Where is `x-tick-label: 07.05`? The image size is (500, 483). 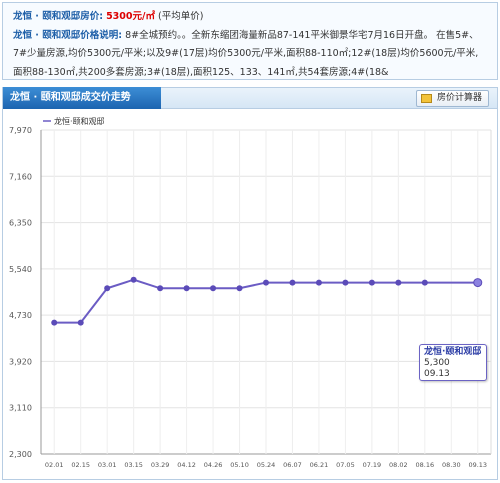 x-tick-label: 07.05 is located at coordinates (345, 465).